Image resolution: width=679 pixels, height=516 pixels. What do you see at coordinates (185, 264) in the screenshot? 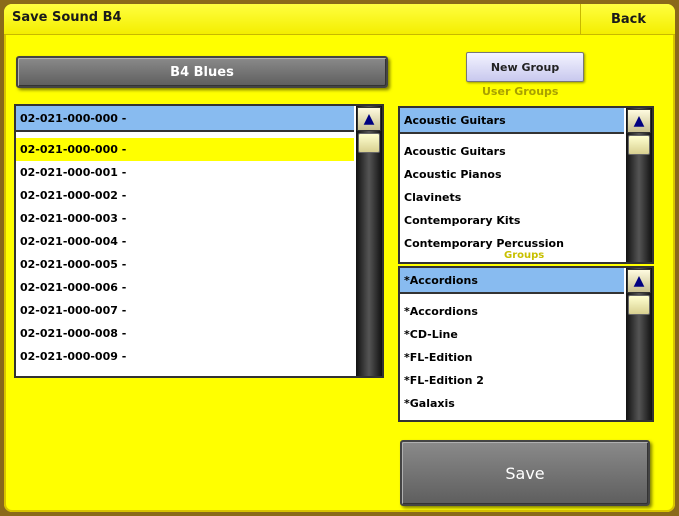
I see `sound-list-item: 02-021-000-005 -` at bounding box center [185, 264].